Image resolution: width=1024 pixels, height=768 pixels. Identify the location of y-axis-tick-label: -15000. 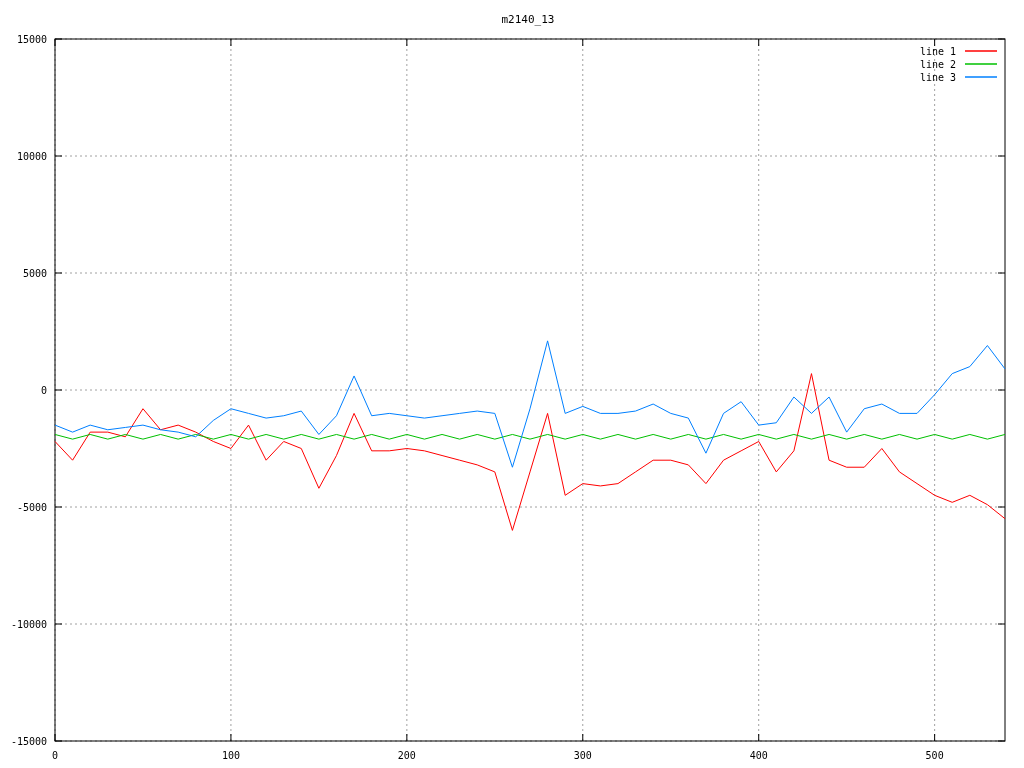
(28, 741).